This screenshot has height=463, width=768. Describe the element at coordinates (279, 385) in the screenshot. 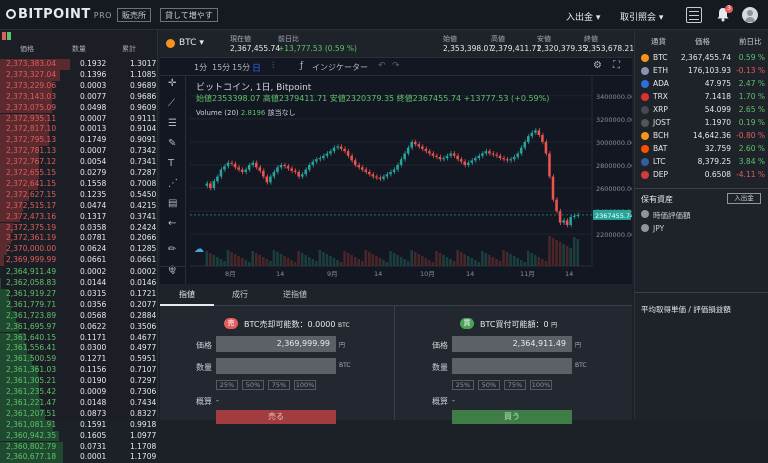

I see `sell-pct-75: 75%` at that location.